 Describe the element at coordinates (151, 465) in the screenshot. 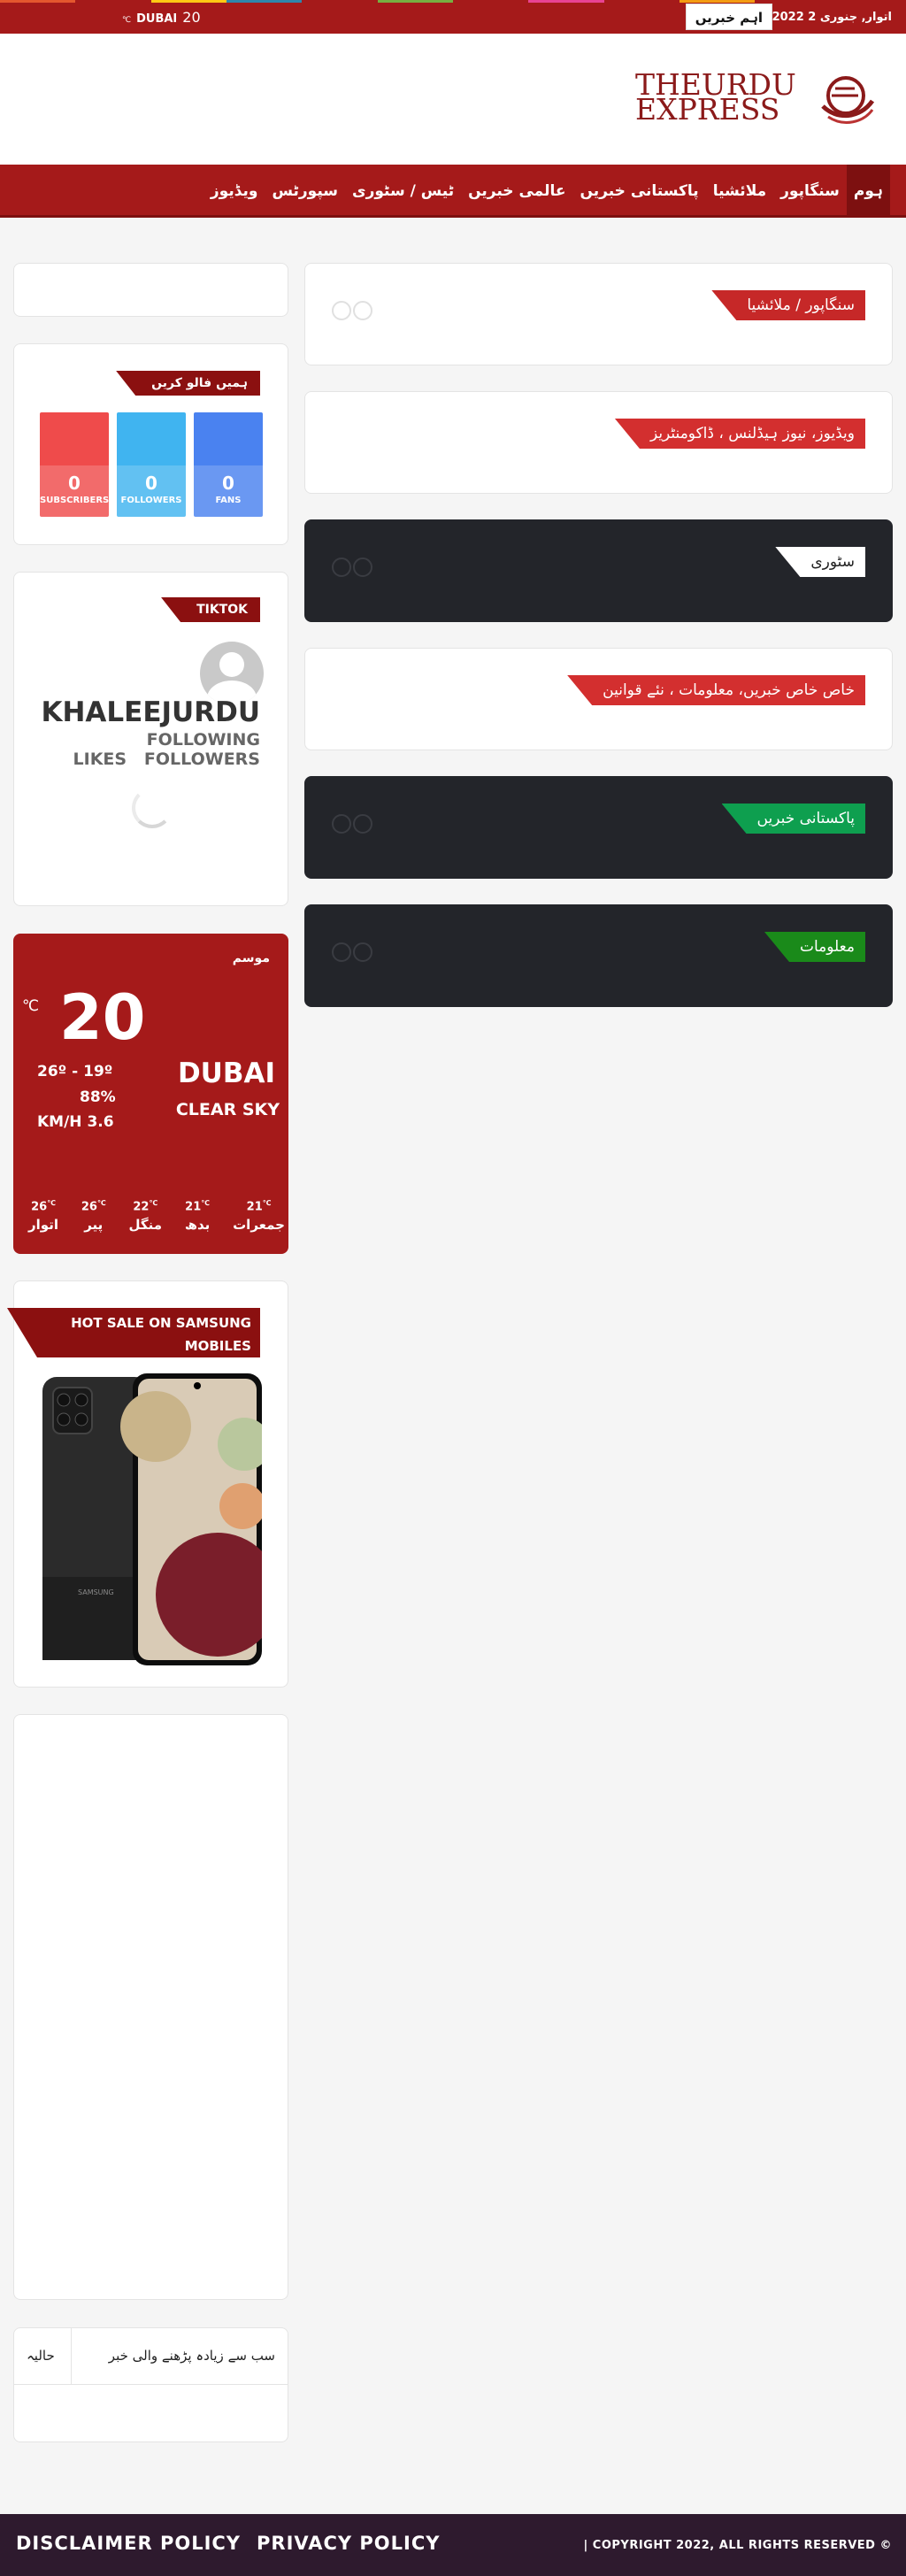

I see `twitter-followers-button: 0 FOLLOWERS` at that location.